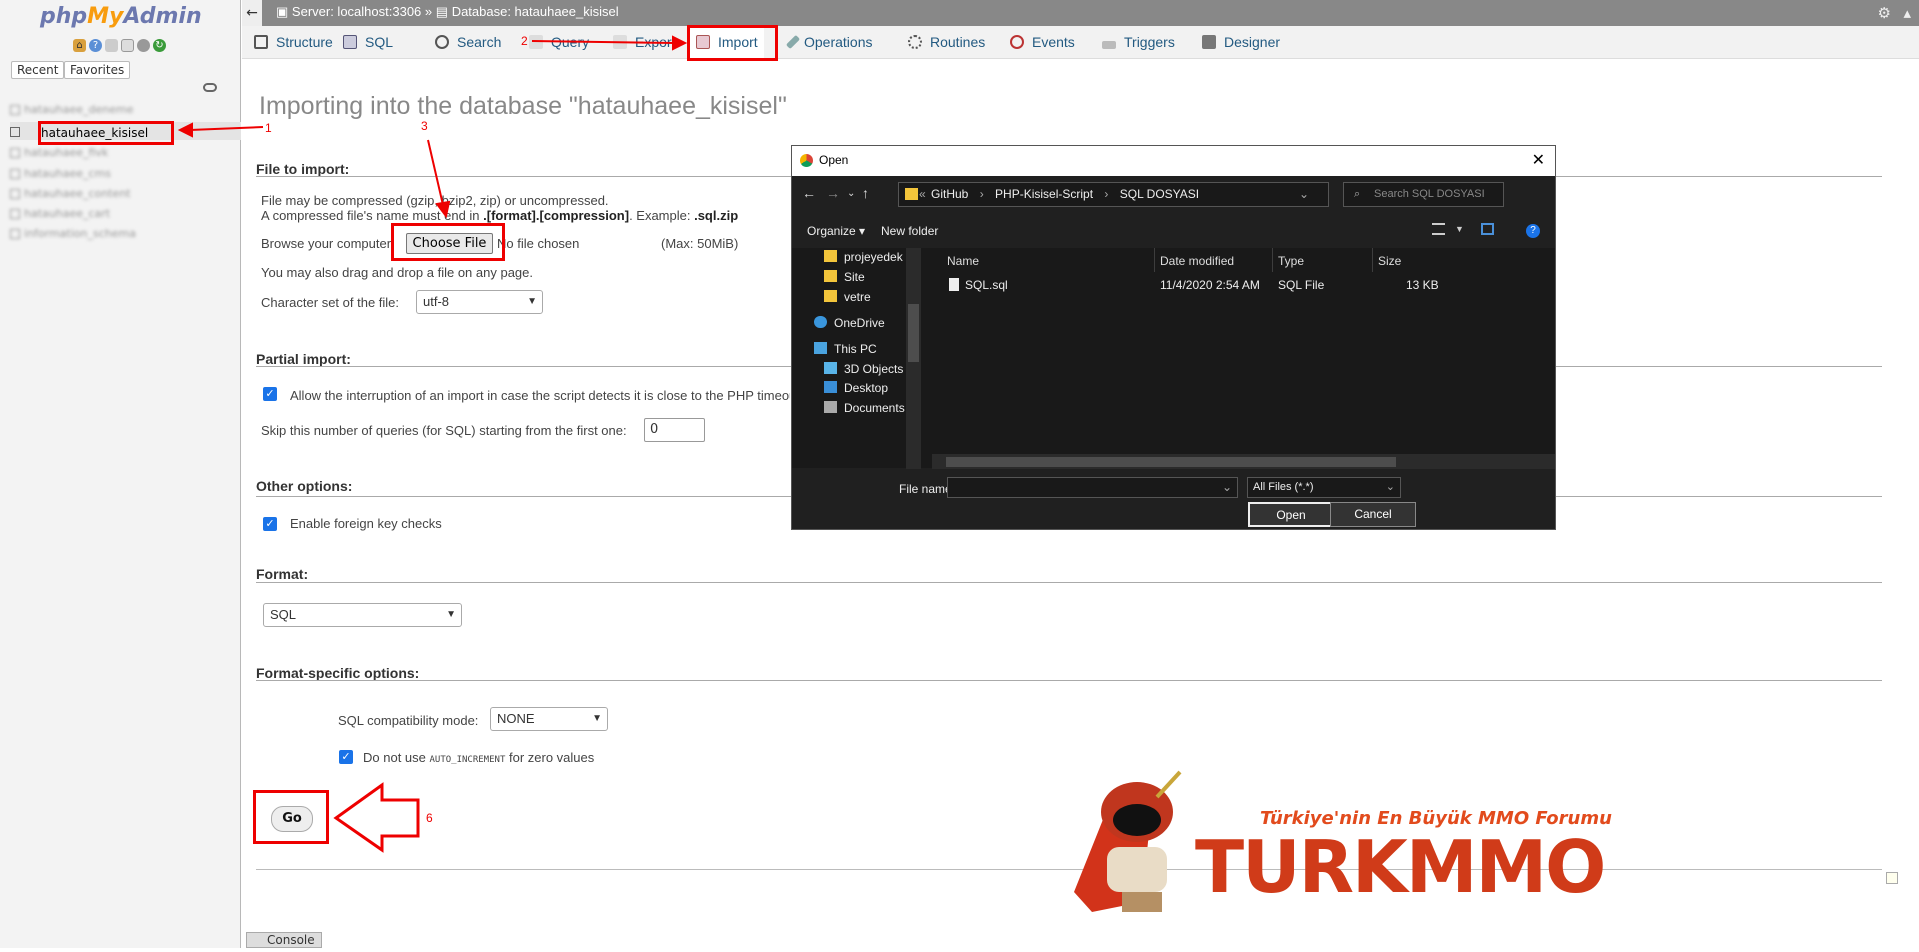 The height and width of the screenshot is (952, 1919). I want to click on cancel-button: Cancel, so click(1373, 514).